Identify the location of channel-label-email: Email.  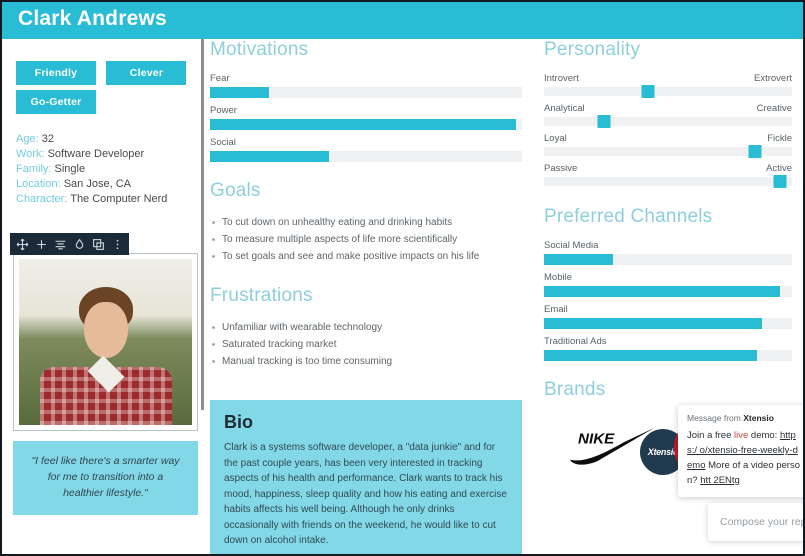
(556, 309).